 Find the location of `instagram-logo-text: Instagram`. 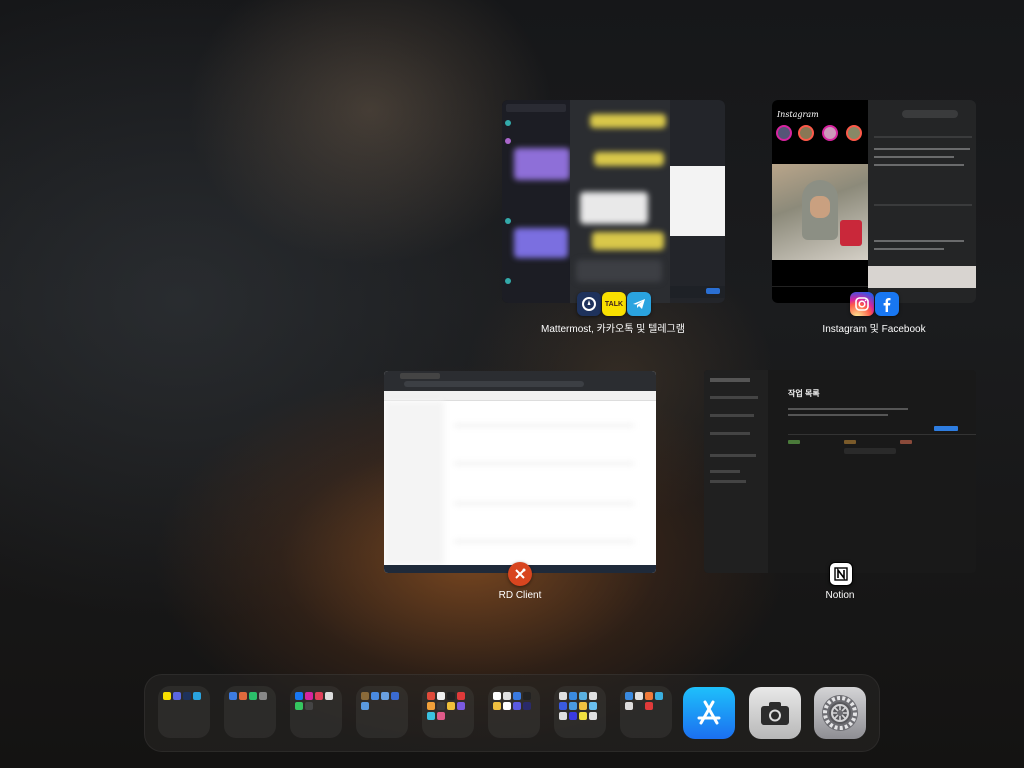

instagram-logo-text: Instagram is located at coordinates (798, 114).